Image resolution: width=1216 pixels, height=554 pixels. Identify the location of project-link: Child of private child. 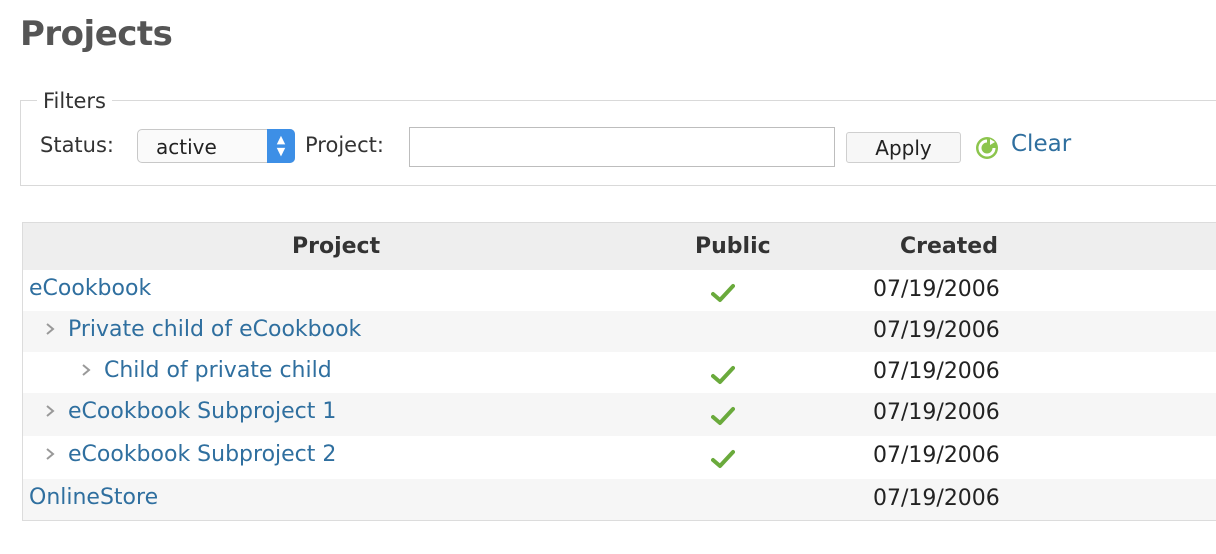
(218, 370).